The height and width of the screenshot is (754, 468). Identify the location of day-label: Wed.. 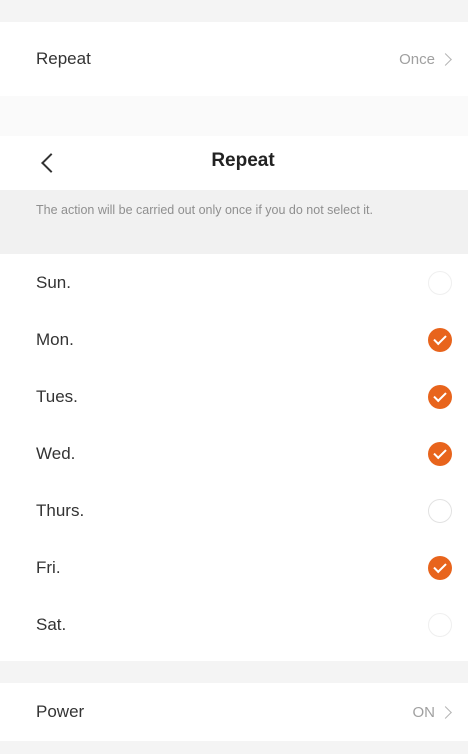
(56, 453).